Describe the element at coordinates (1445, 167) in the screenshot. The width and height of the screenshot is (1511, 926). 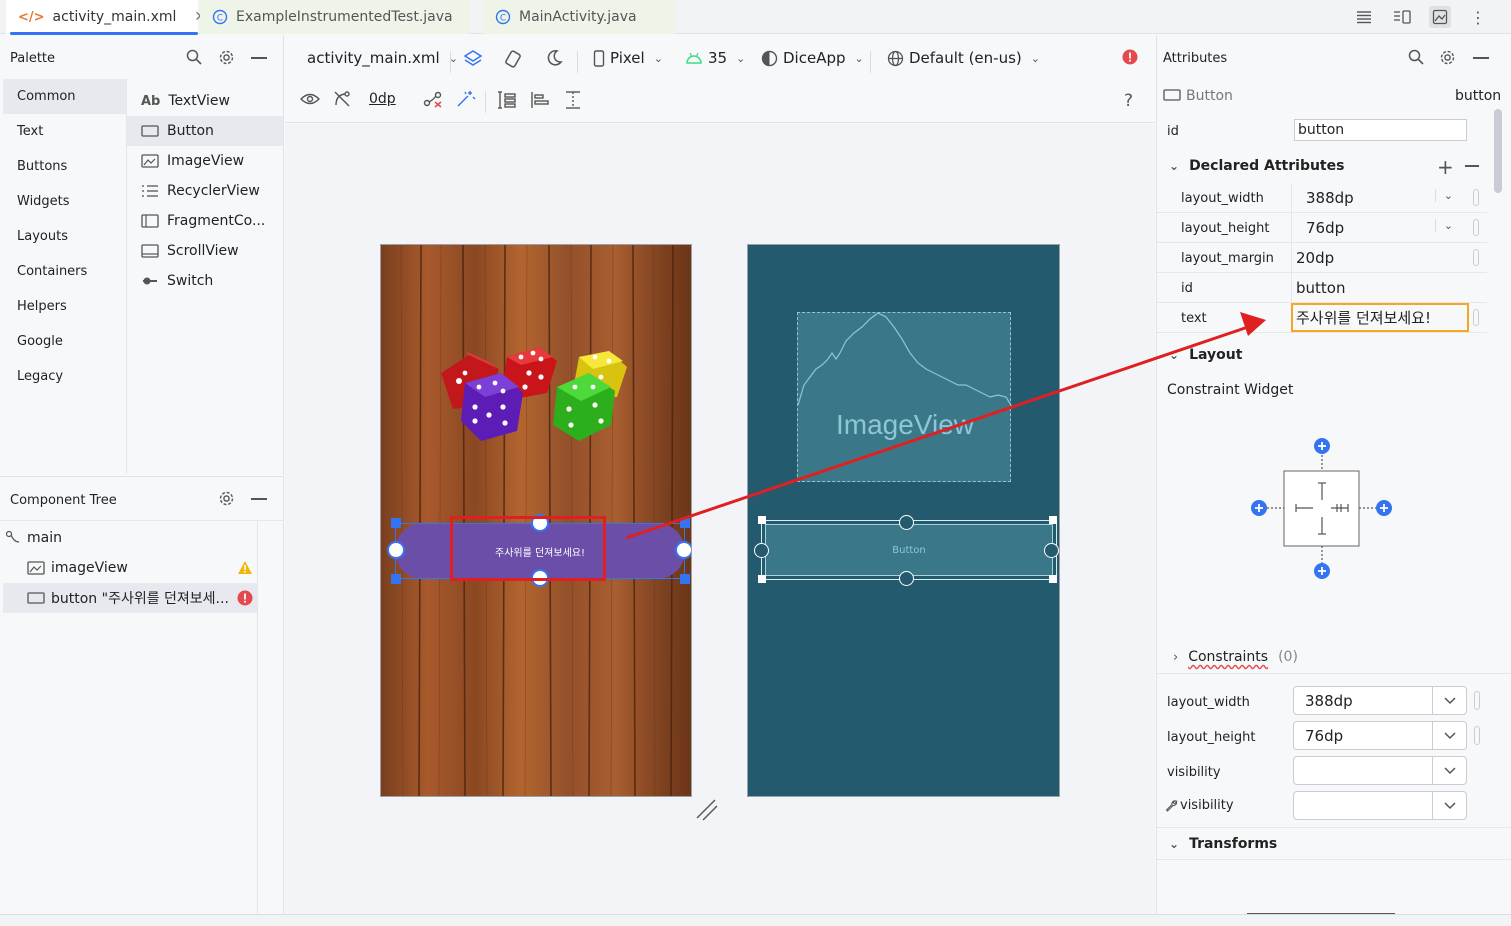
I see `add-attribute-icon: +` at that location.